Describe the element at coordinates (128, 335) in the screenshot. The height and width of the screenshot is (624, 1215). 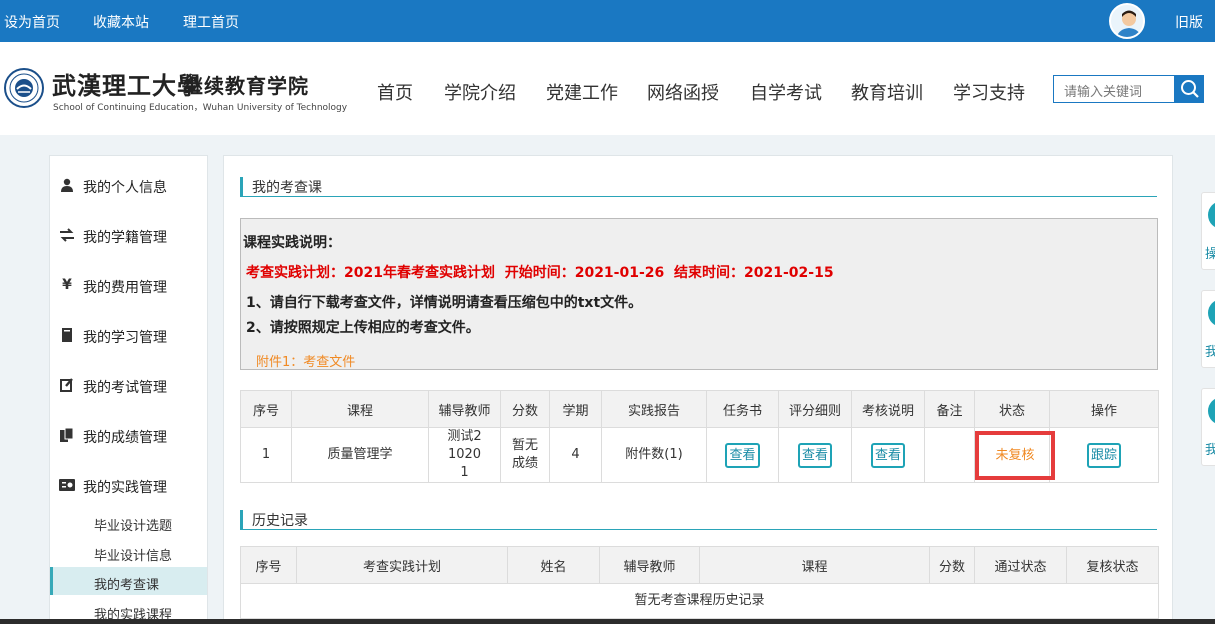
I see `sidebar-item-study: 我的学习管理` at that location.